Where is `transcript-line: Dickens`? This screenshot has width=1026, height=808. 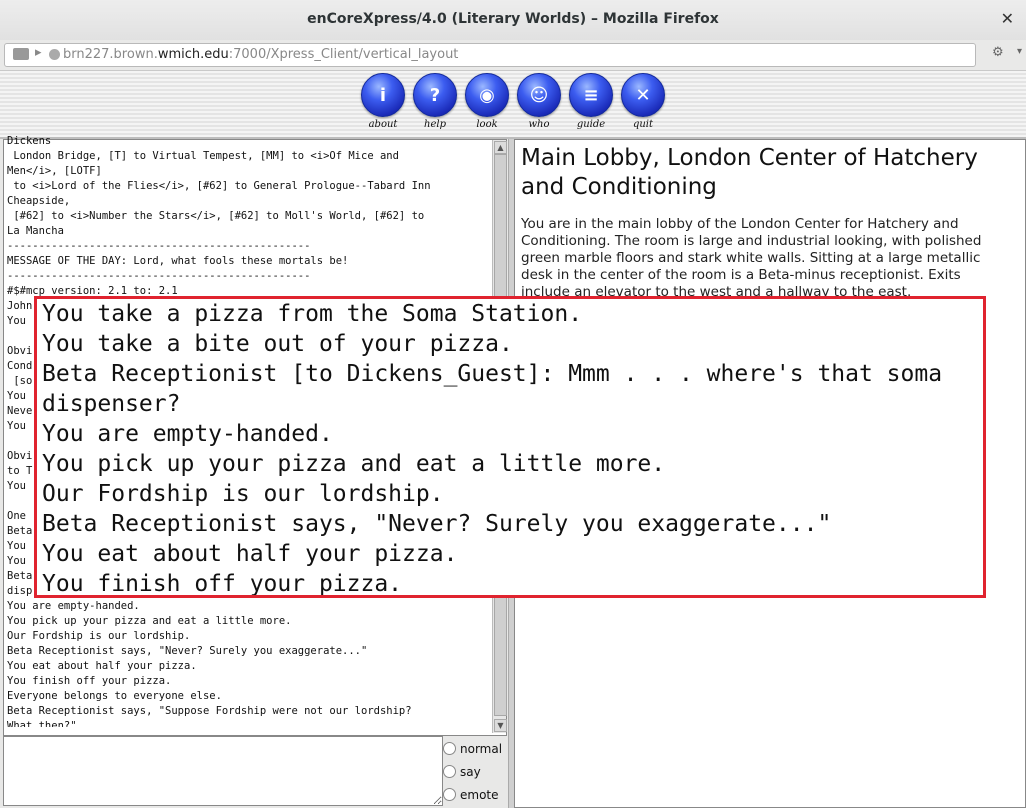
transcript-line: Dickens is located at coordinates (29, 141).